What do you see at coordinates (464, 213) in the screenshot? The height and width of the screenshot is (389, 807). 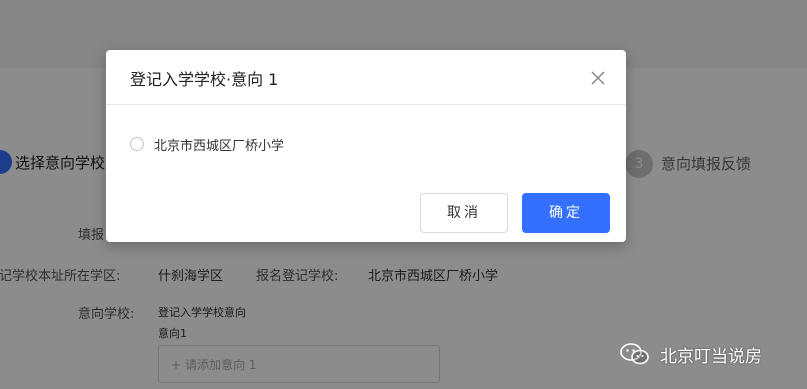 I see `cancel-button: 取消` at bounding box center [464, 213].